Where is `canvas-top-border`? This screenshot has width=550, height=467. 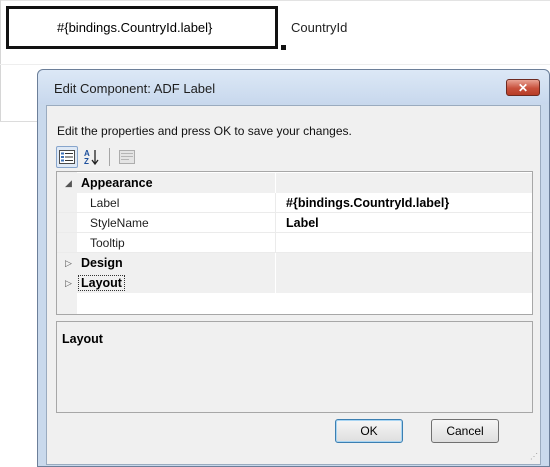
canvas-top-border is located at coordinates (275, 0).